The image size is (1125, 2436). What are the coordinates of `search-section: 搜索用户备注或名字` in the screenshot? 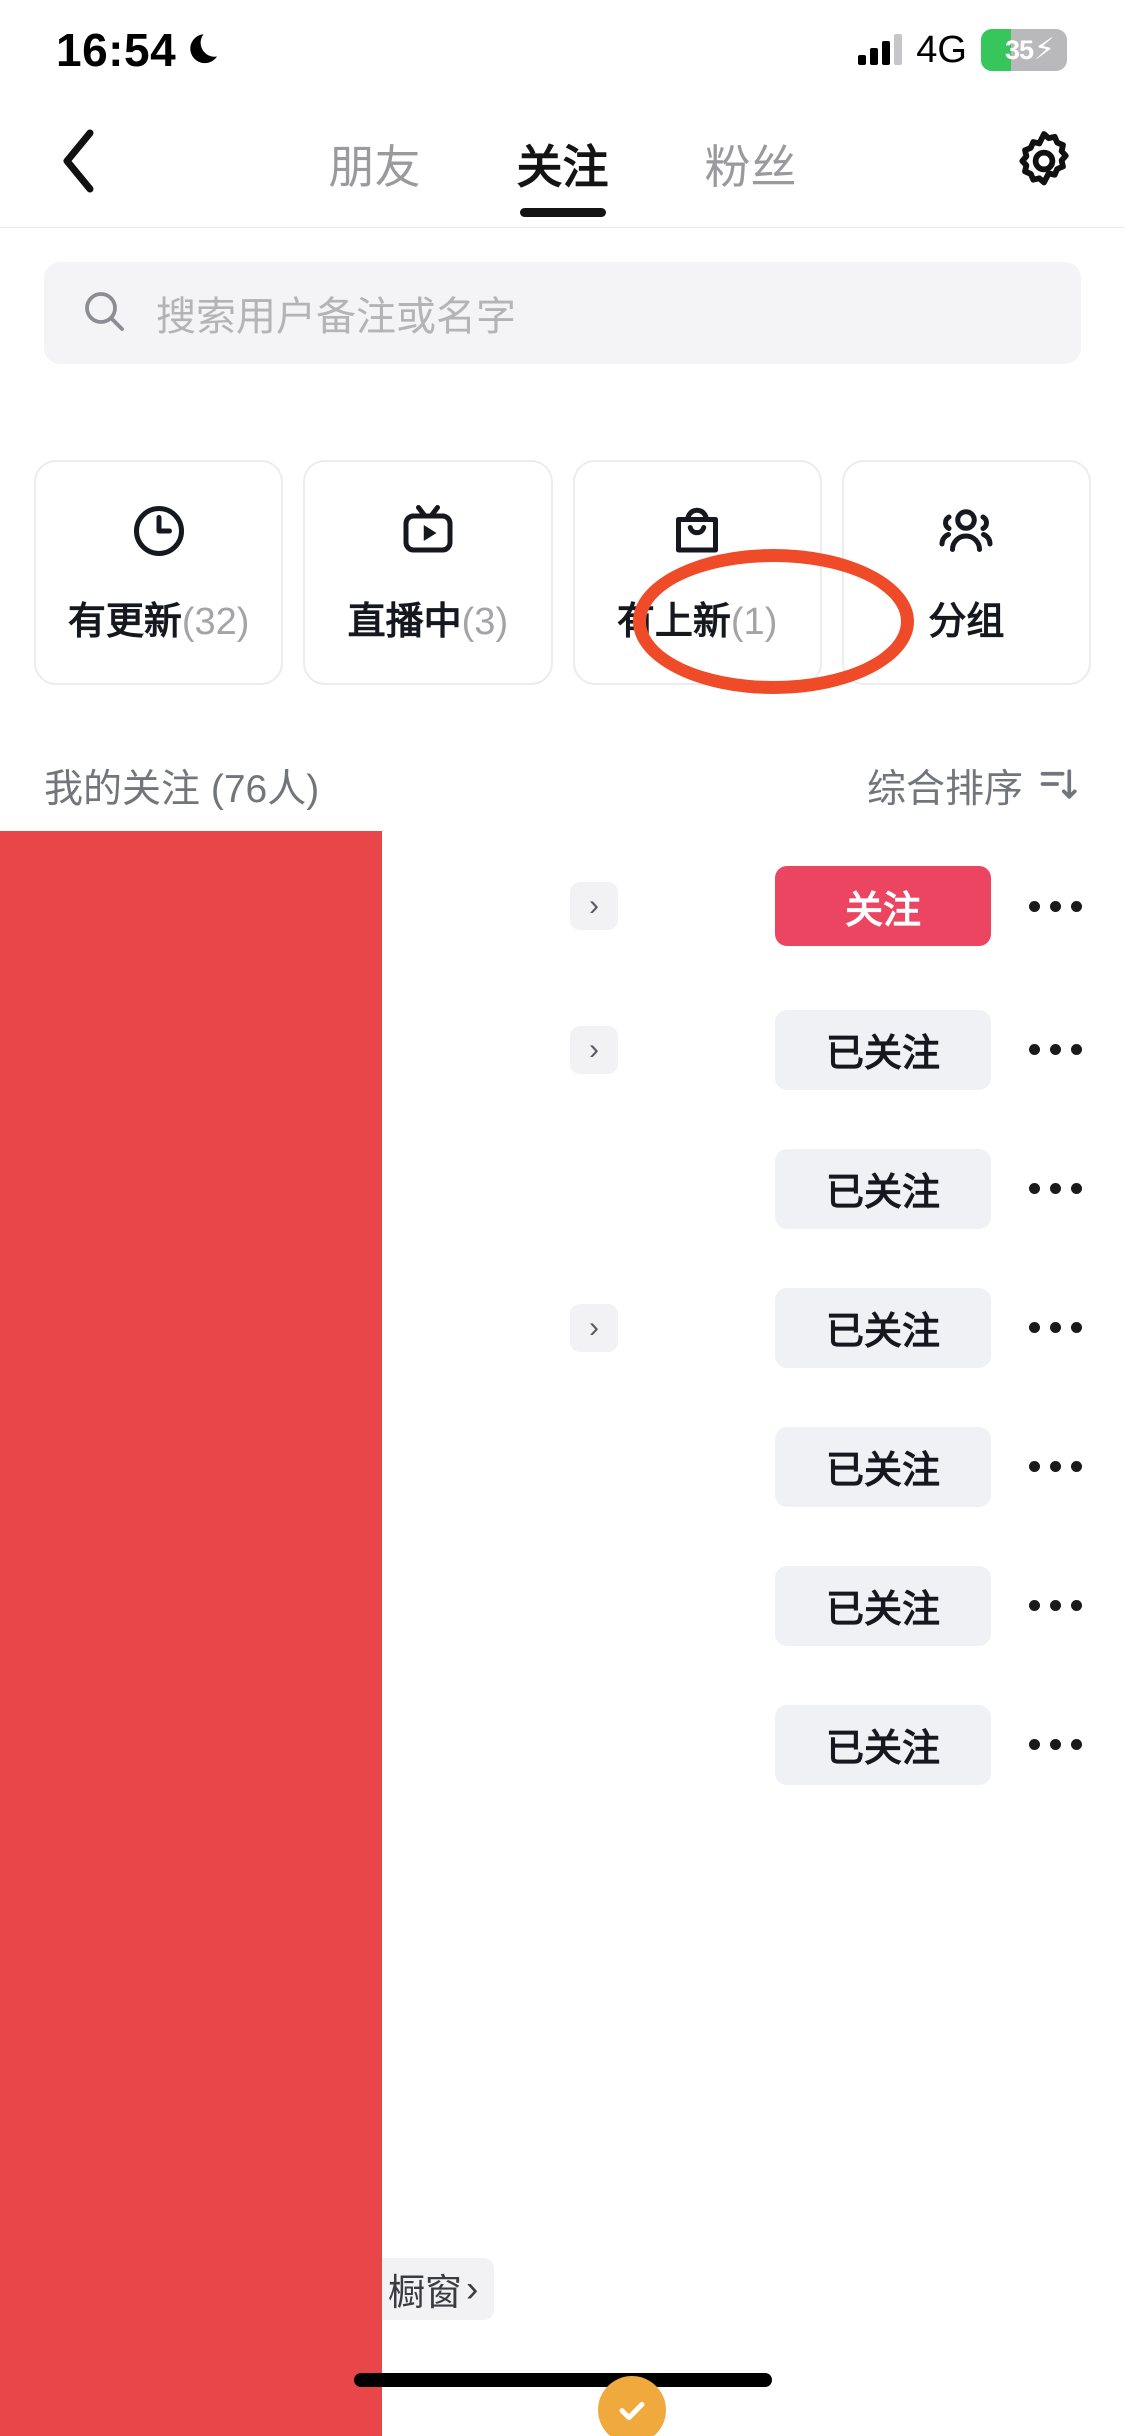 It's located at (562, 313).